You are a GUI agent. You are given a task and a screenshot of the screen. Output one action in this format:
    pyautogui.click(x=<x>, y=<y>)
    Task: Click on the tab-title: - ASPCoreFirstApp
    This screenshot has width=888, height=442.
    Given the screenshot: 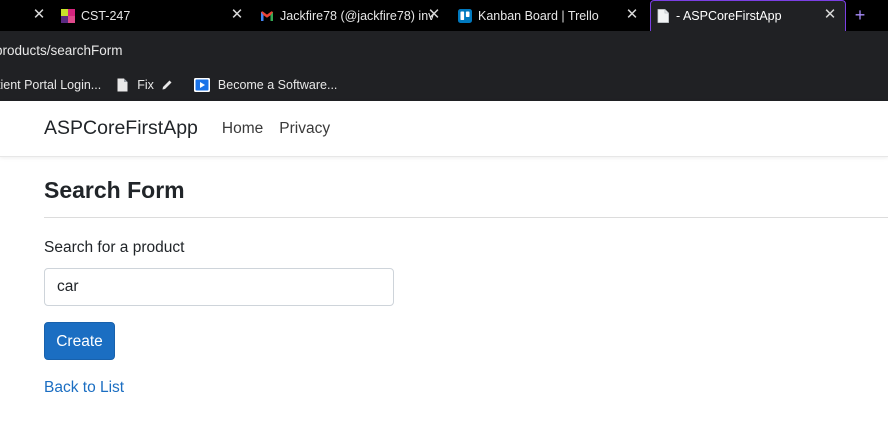 What is the action you would take?
    pyautogui.click(x=729, y=16)
    